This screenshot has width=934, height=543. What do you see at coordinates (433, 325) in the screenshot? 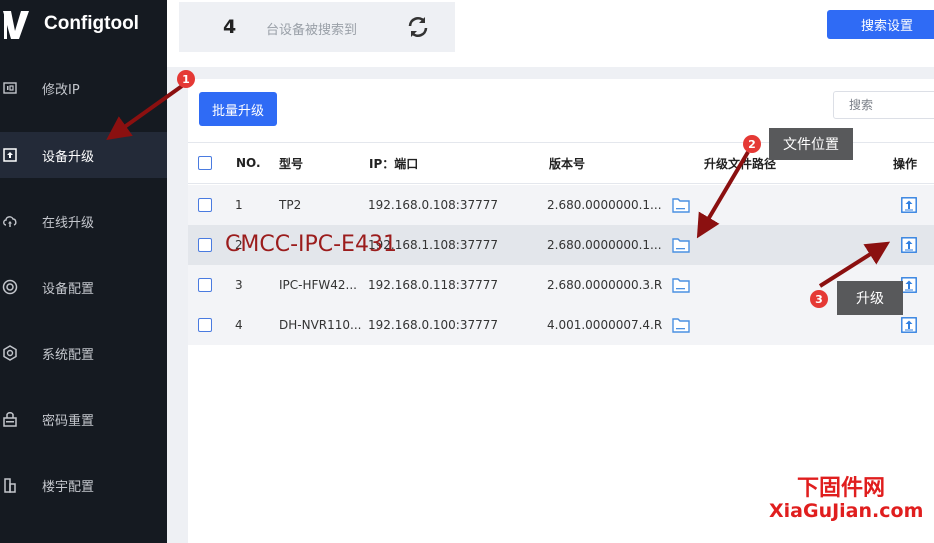
I see `row-ip-port: 192.168.0.100:37777` at bounding box center [433, 325].